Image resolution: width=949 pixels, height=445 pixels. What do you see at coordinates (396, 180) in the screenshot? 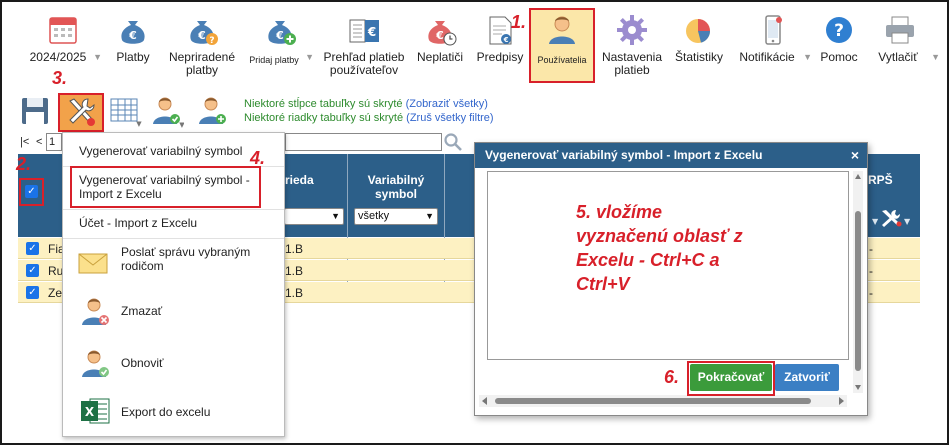
I see `header-line: Variabilný` at bounding box center [396, 180].